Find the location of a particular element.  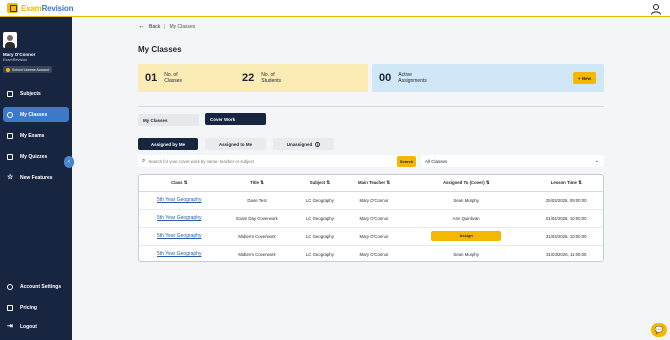

cell-time: 25/03/2026, 09:00:00 is located at coordinates (566, 200).